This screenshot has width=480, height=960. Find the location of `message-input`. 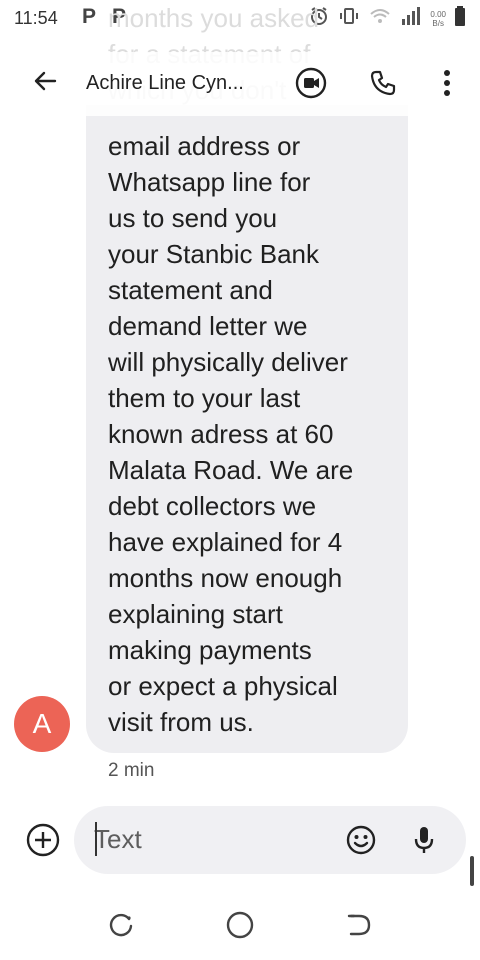

message-input is located at coordinates (219, 839).